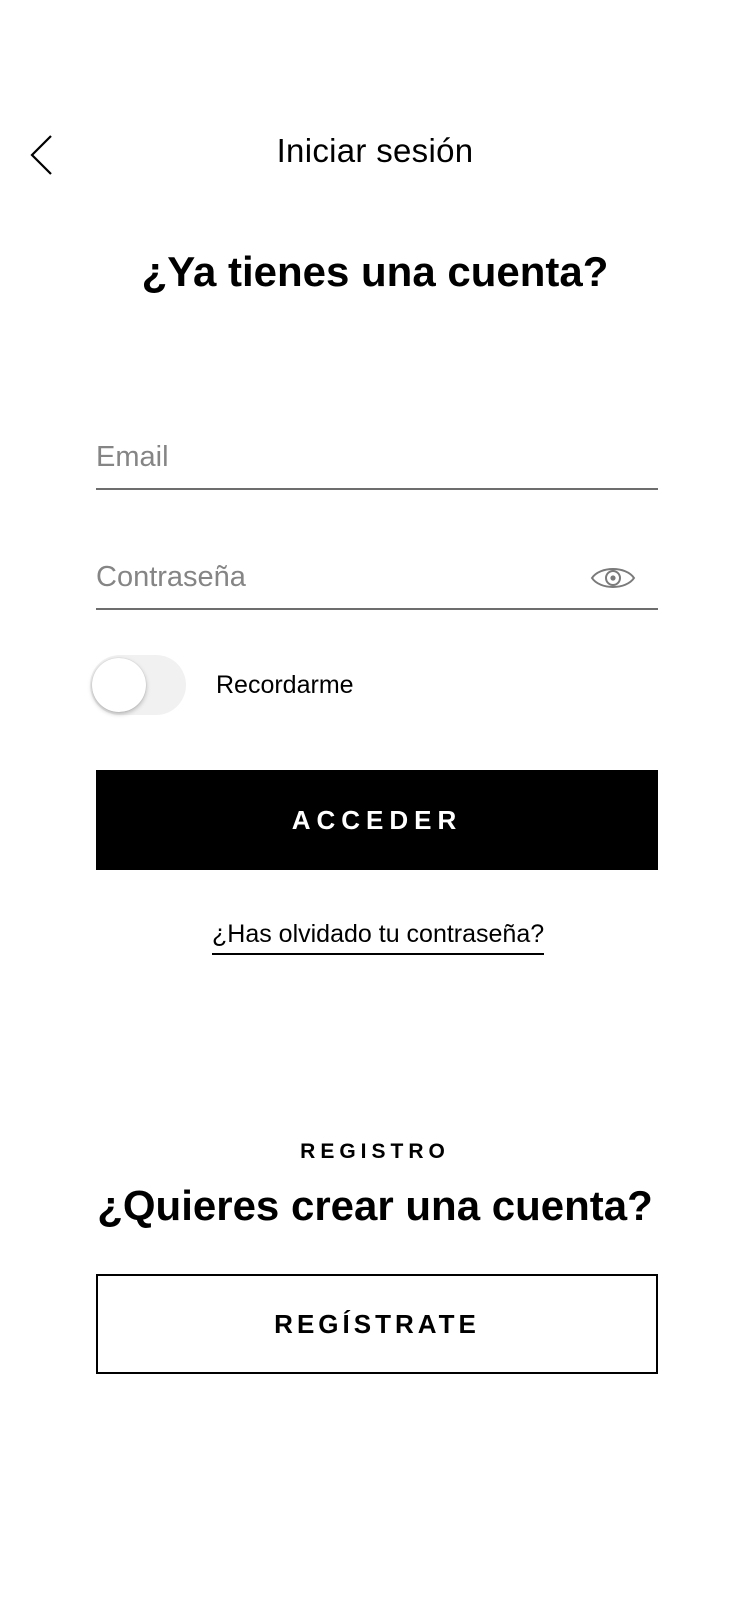 The image size is (750, 1624). I want to click on forgot-password-link: ¿Has olvidado tu contraseña?, so click(378, 937).